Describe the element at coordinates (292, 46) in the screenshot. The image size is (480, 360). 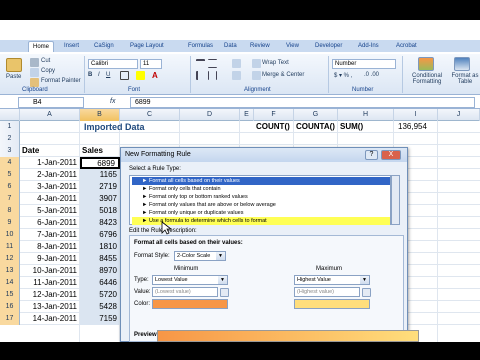
I see `tab-view: View` at that location.